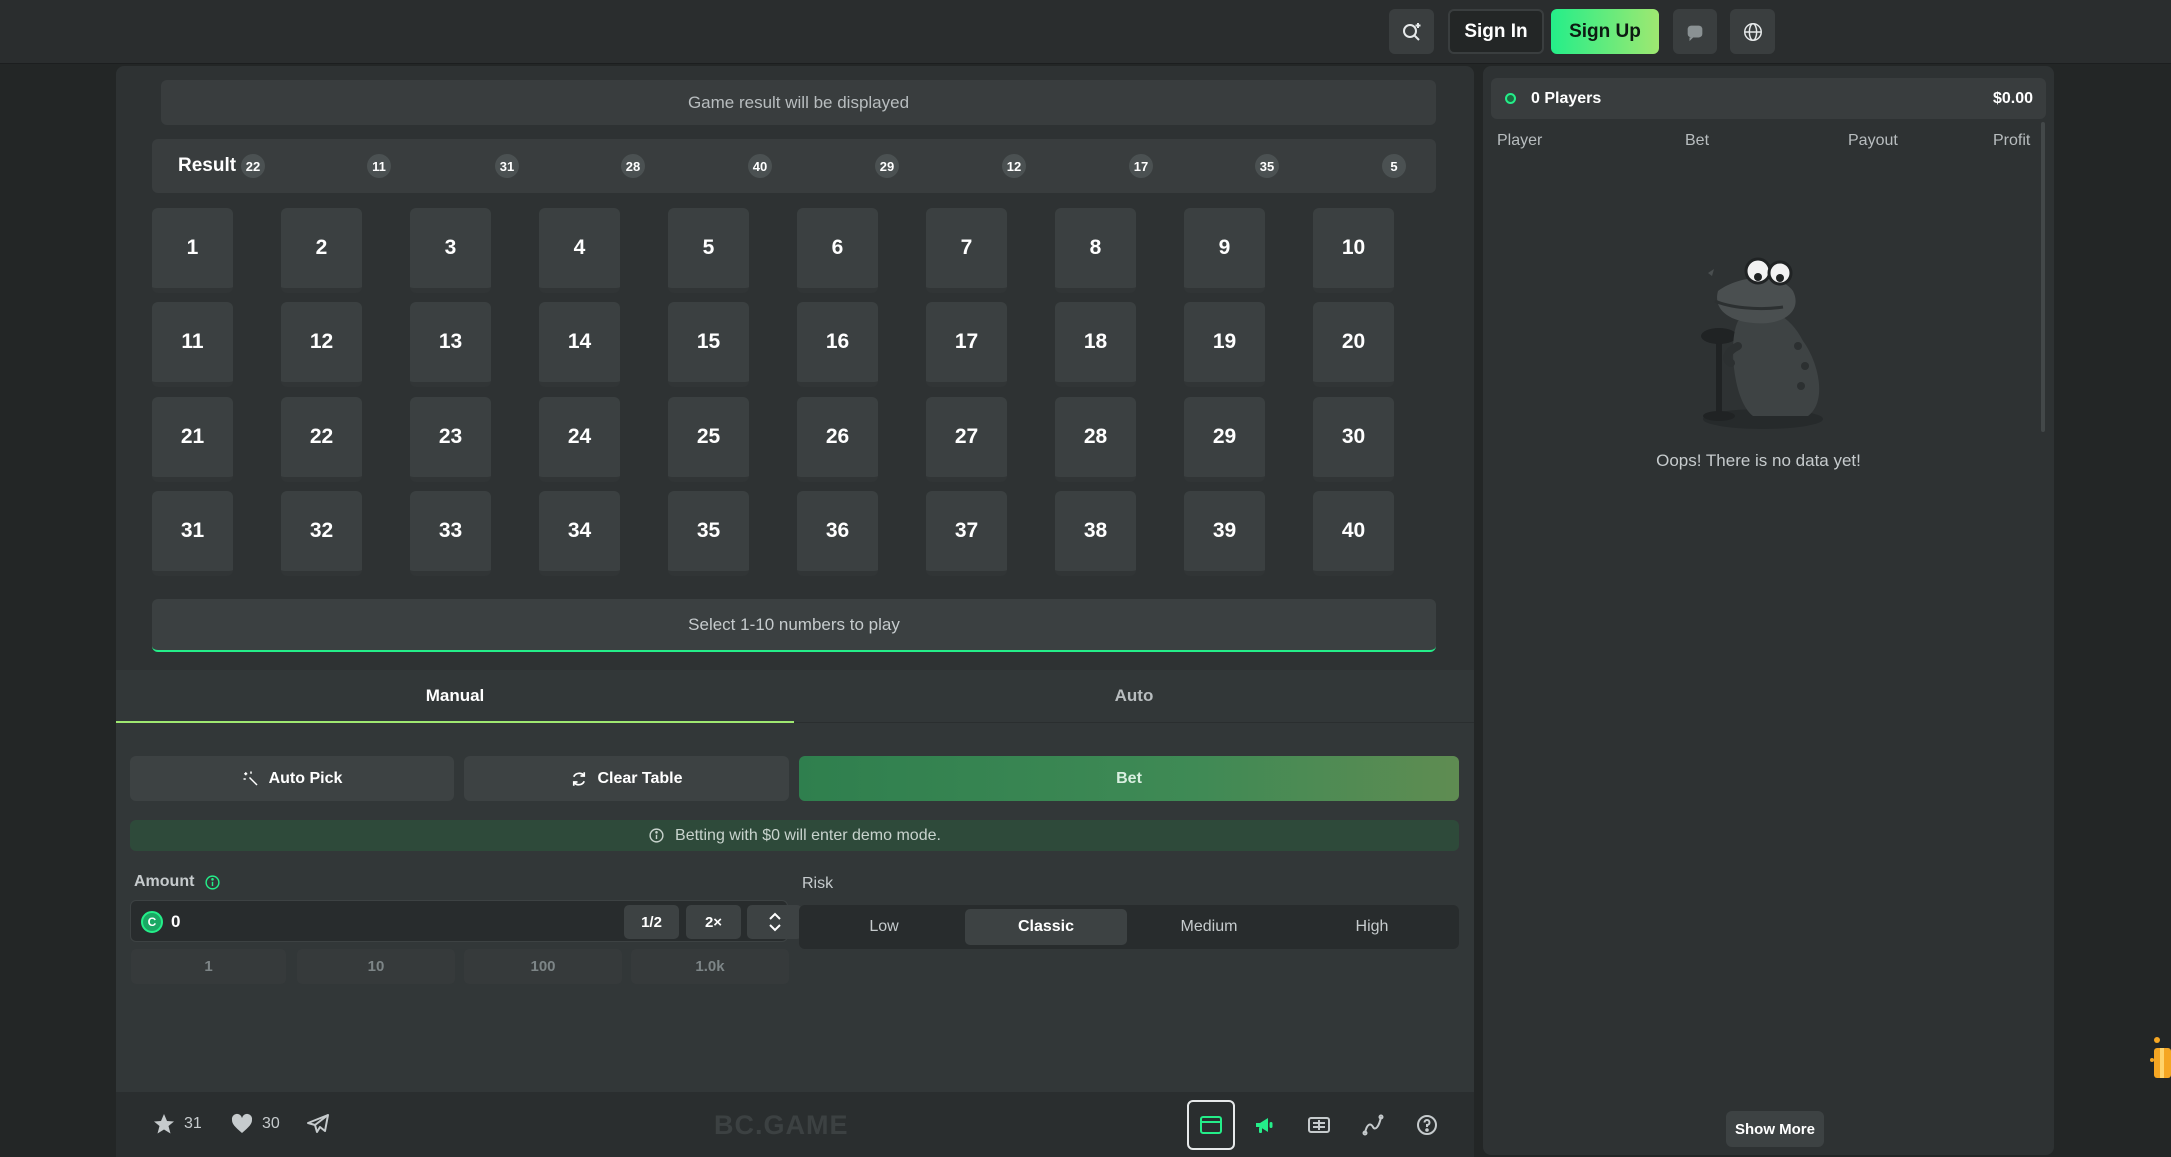 This screenshot has width=2171, height=1157. I want to click on clear-table-button: Clear Table, so click(626, 778).